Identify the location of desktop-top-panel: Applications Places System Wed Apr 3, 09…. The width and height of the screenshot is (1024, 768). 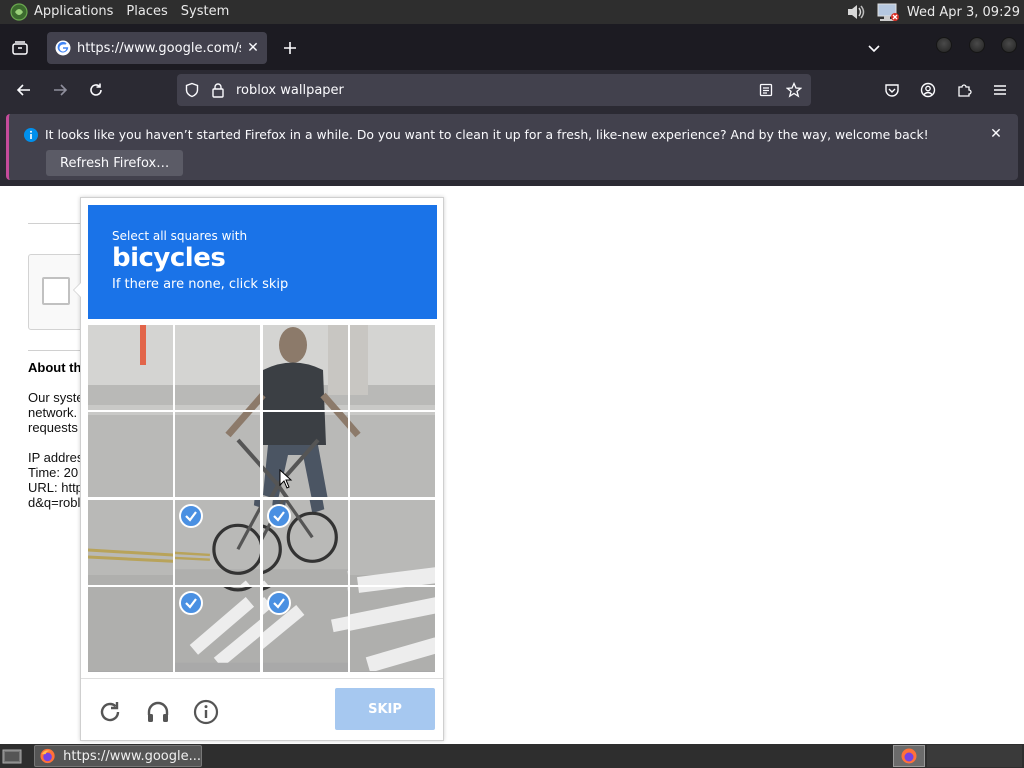
(512, 12).